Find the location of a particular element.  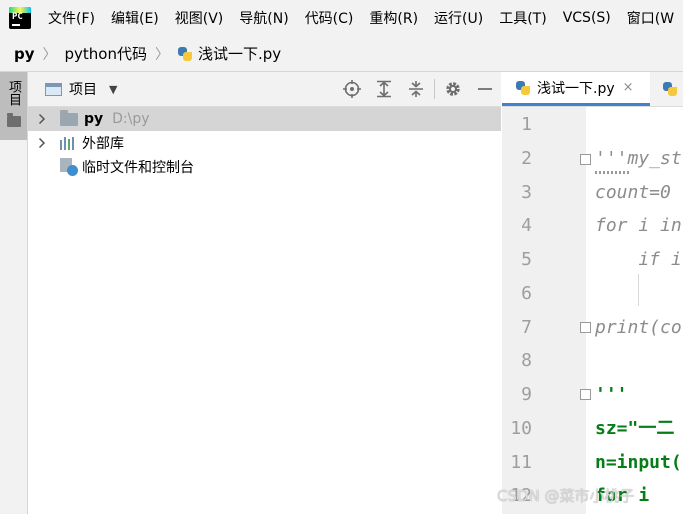

editor-tab-label: 浅试一下.py is located at coordinates (576, 88).